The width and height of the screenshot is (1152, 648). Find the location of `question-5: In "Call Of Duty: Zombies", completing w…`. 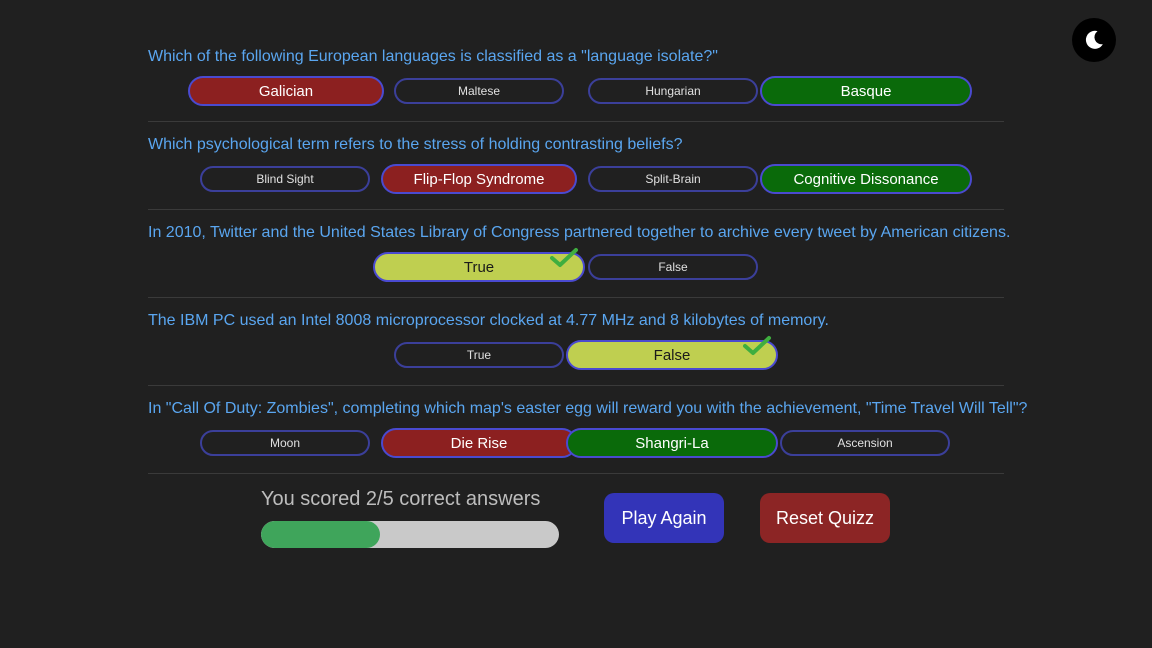

question-5: In "Call Of Duty: Zombies", completing w… is located at coordinates (587, 430).